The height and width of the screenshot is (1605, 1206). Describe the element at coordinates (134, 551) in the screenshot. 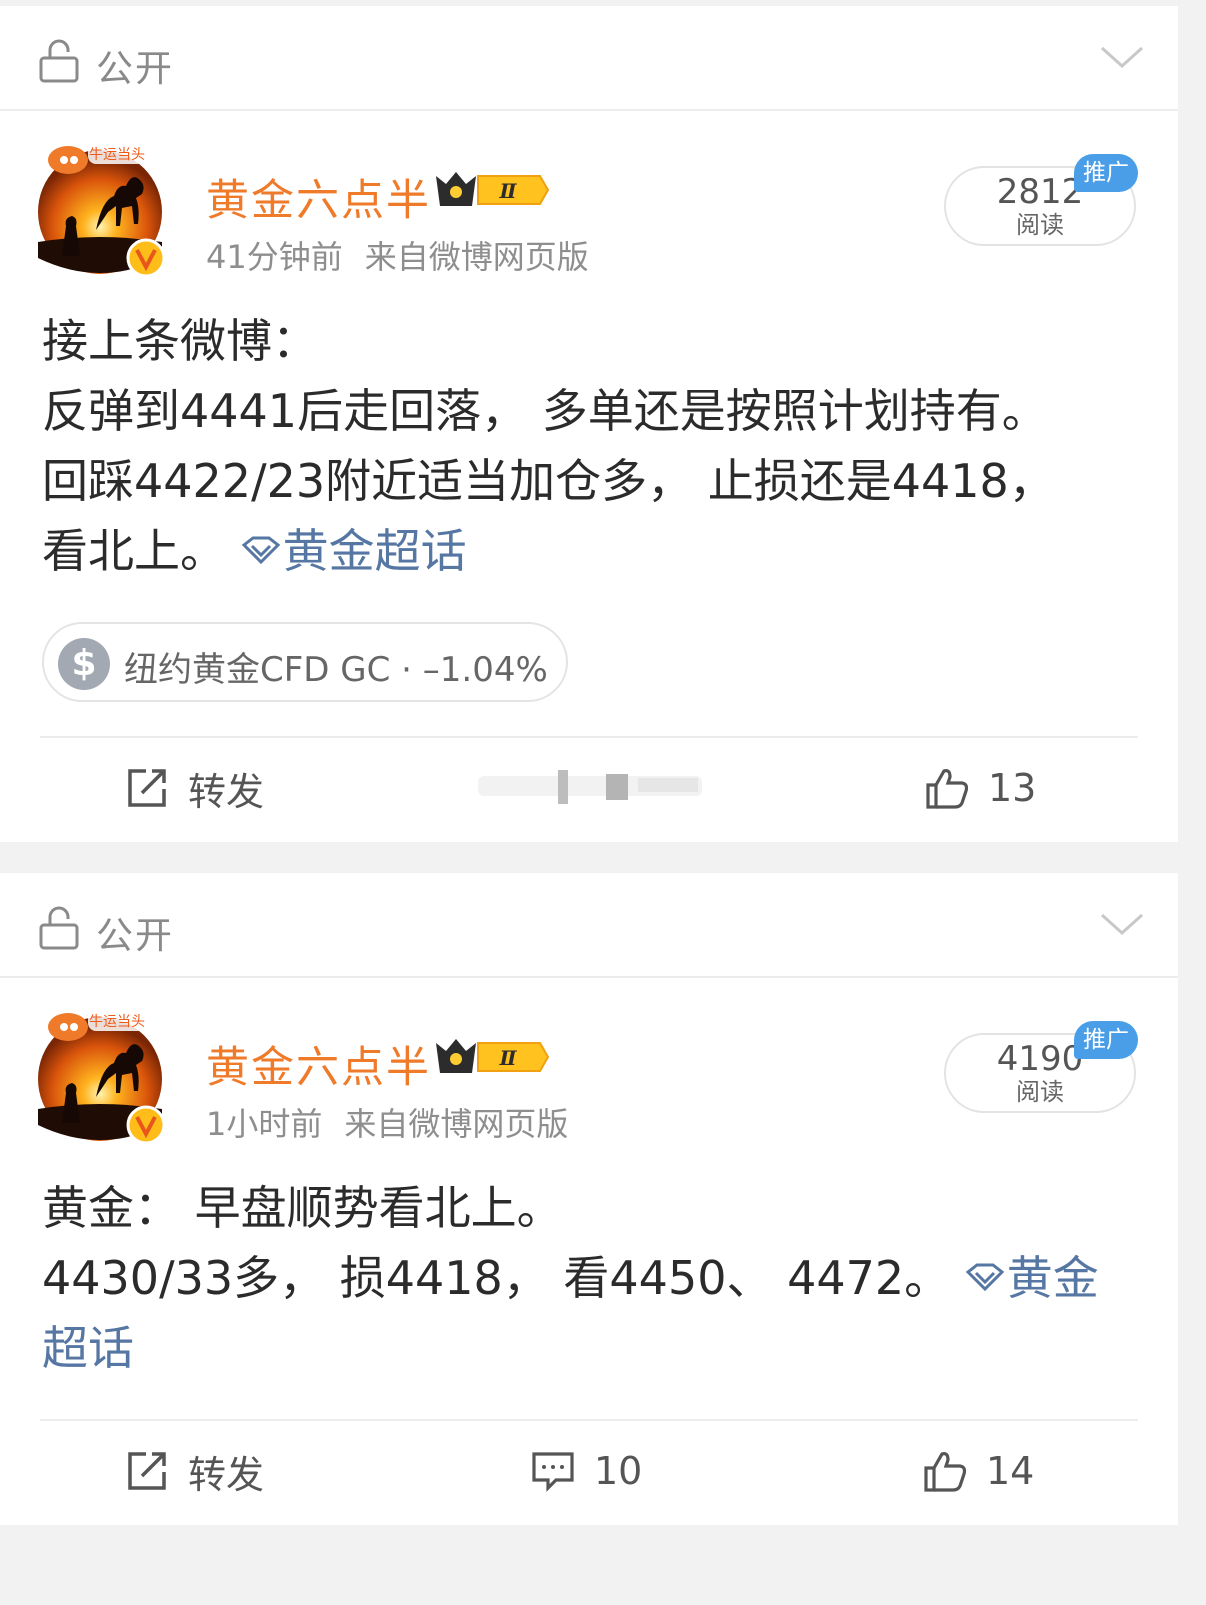

I see `content-text: 看北上。` at that location.